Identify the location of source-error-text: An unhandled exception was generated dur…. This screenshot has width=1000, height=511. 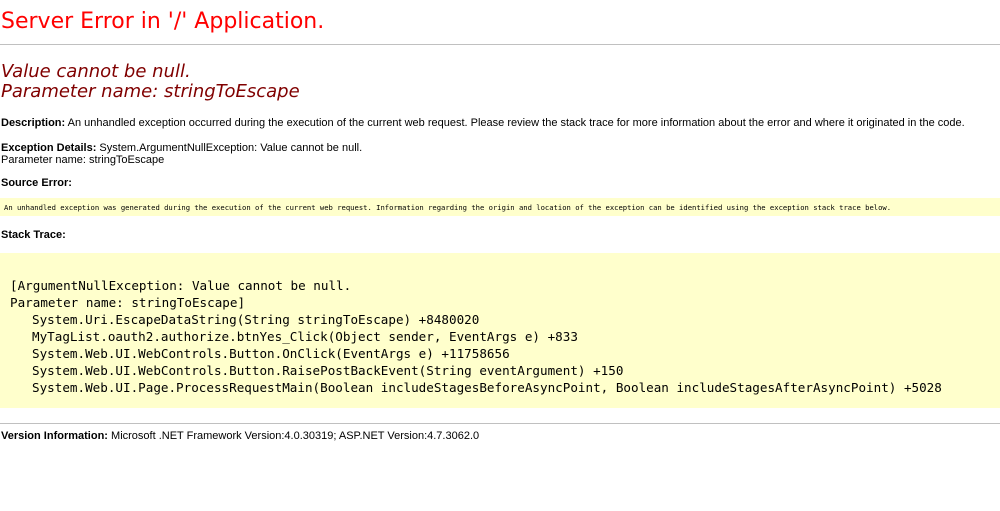
(448, 207).